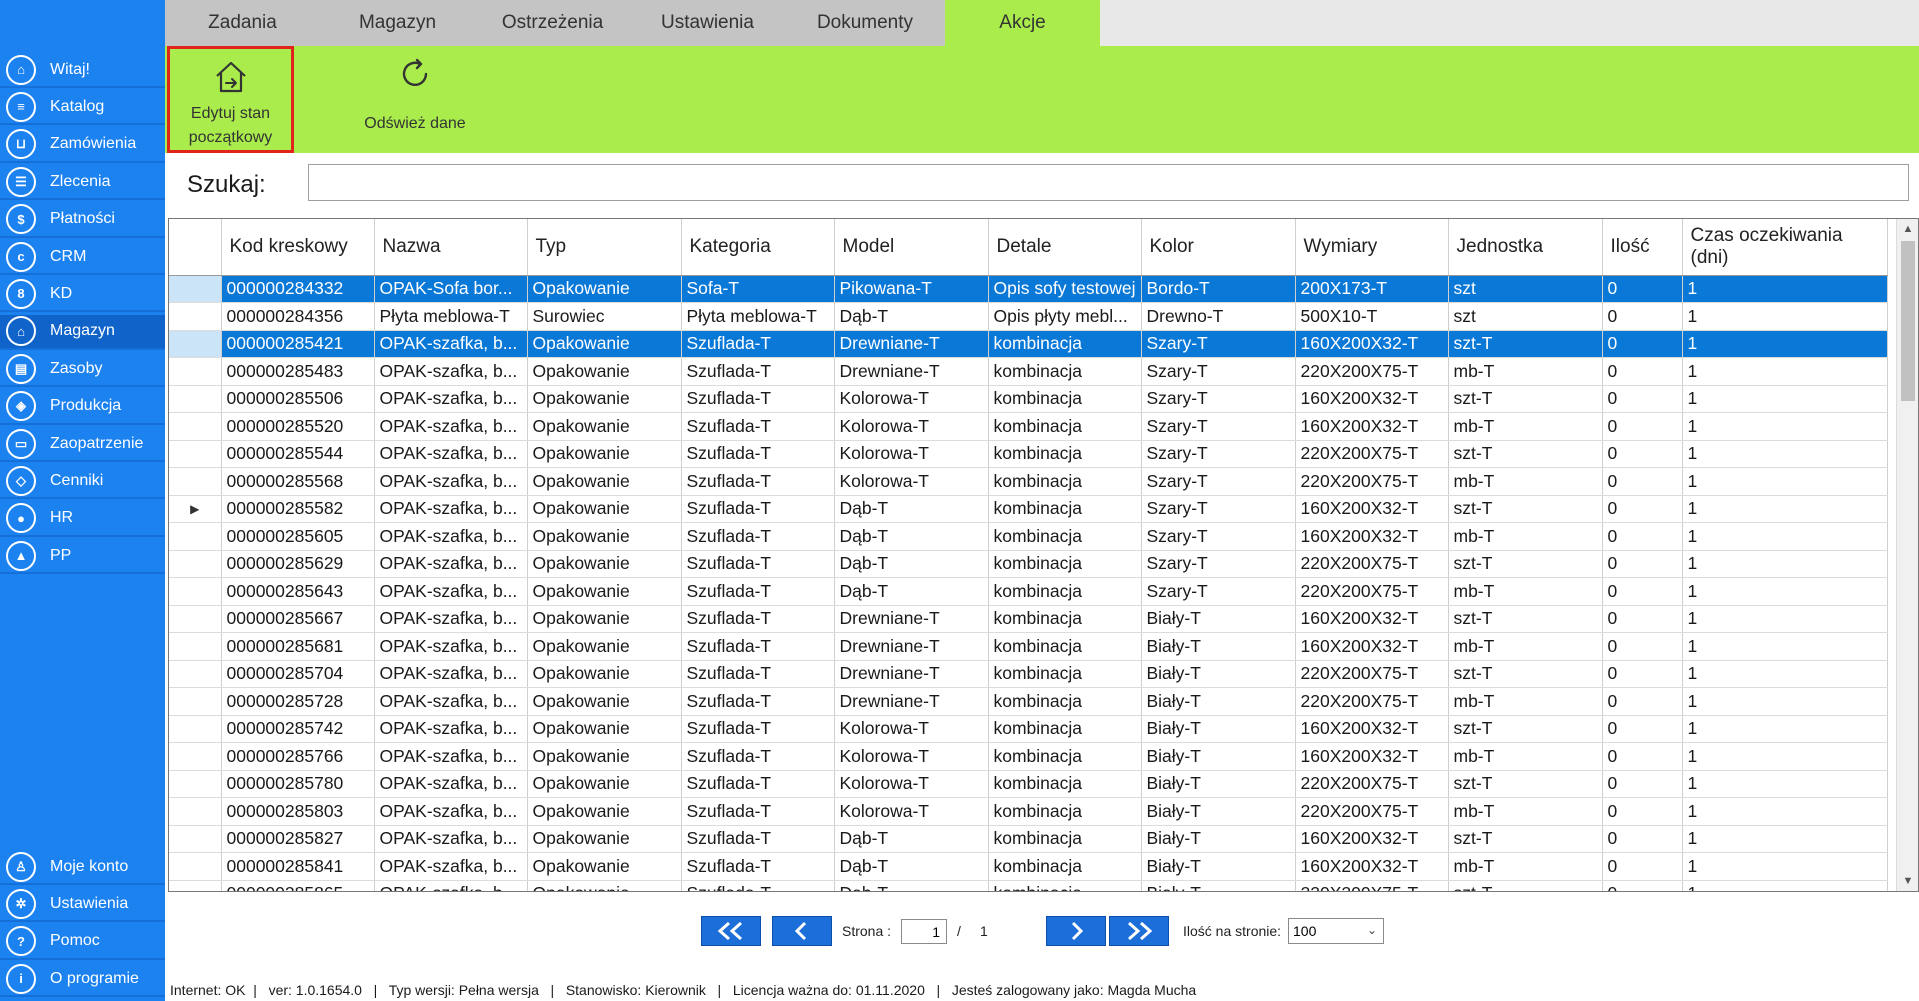 This screenshot has width=1919, height=1001. What do you see at coordinates (82, 407) in the screenshot?
I see `sidebar-item-10: ◈ Produkcja` at bounding box center [82, 407].